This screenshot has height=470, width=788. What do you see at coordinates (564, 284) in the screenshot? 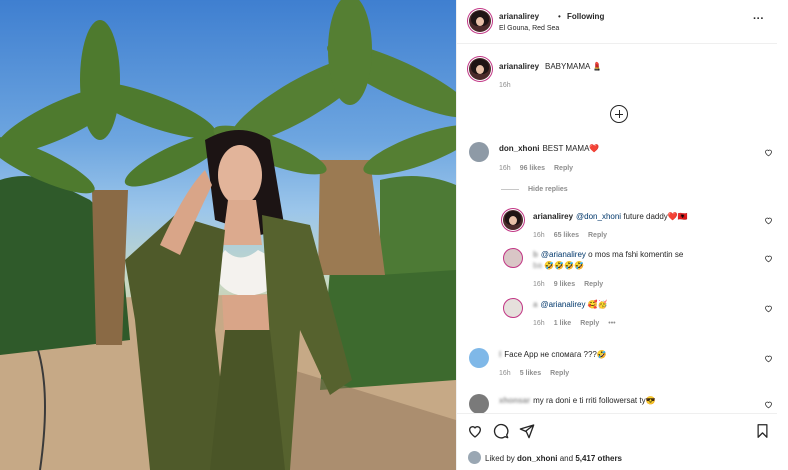
I see `comment-likes: 9 likes` at bounding box center [564, 284].